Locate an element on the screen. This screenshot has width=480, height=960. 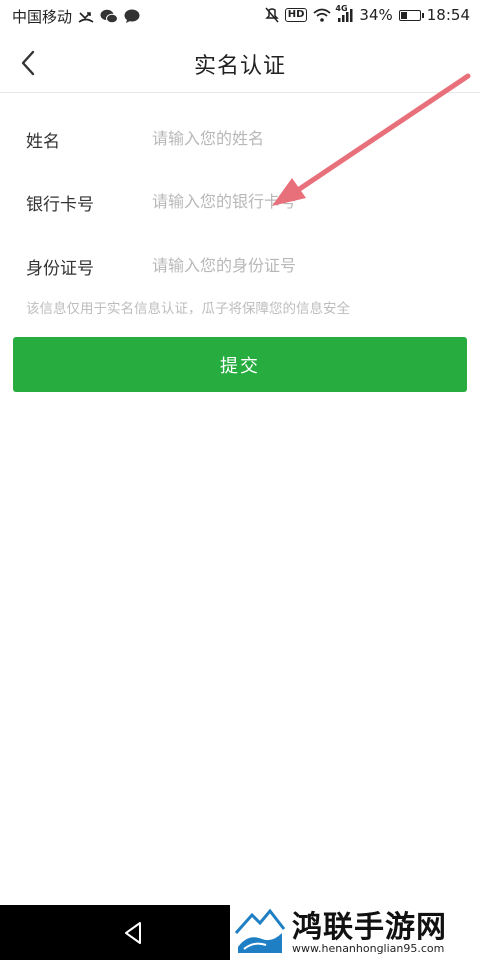
missed-call-icon is located at coordinates (86, 17).